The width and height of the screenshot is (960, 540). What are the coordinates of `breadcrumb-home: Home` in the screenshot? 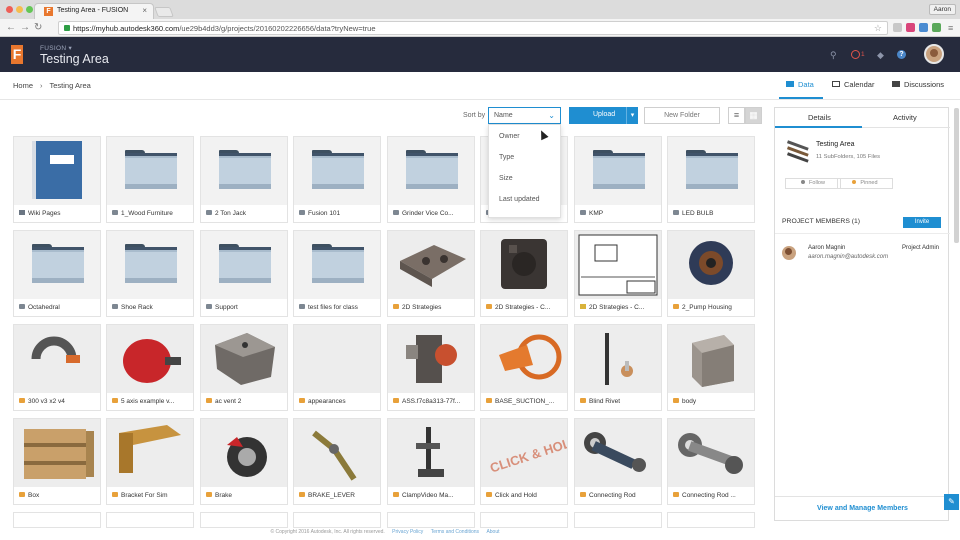 It's located at (23, 85).